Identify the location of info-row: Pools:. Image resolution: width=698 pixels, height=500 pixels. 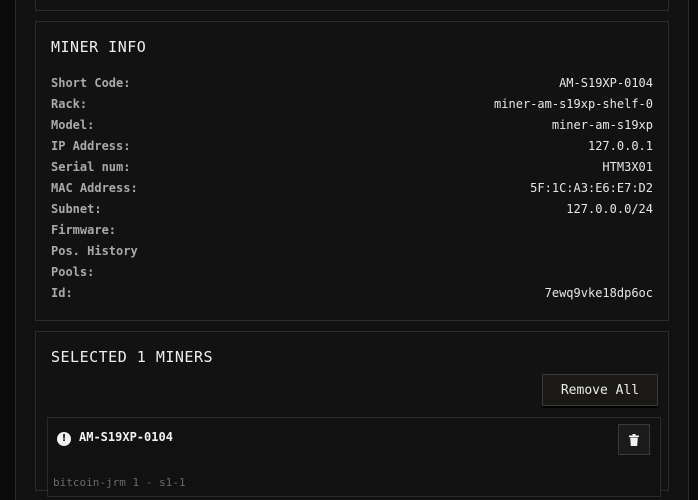
(352, 271).